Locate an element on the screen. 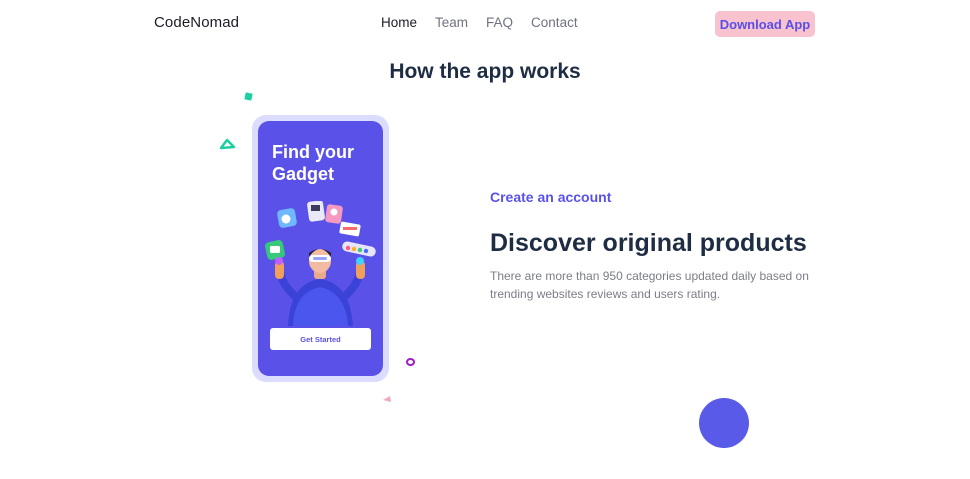 The width and height of the screenshot is (970, 479). nav-links: Home Team FAQ Contact is located at coordinates (479, 22).